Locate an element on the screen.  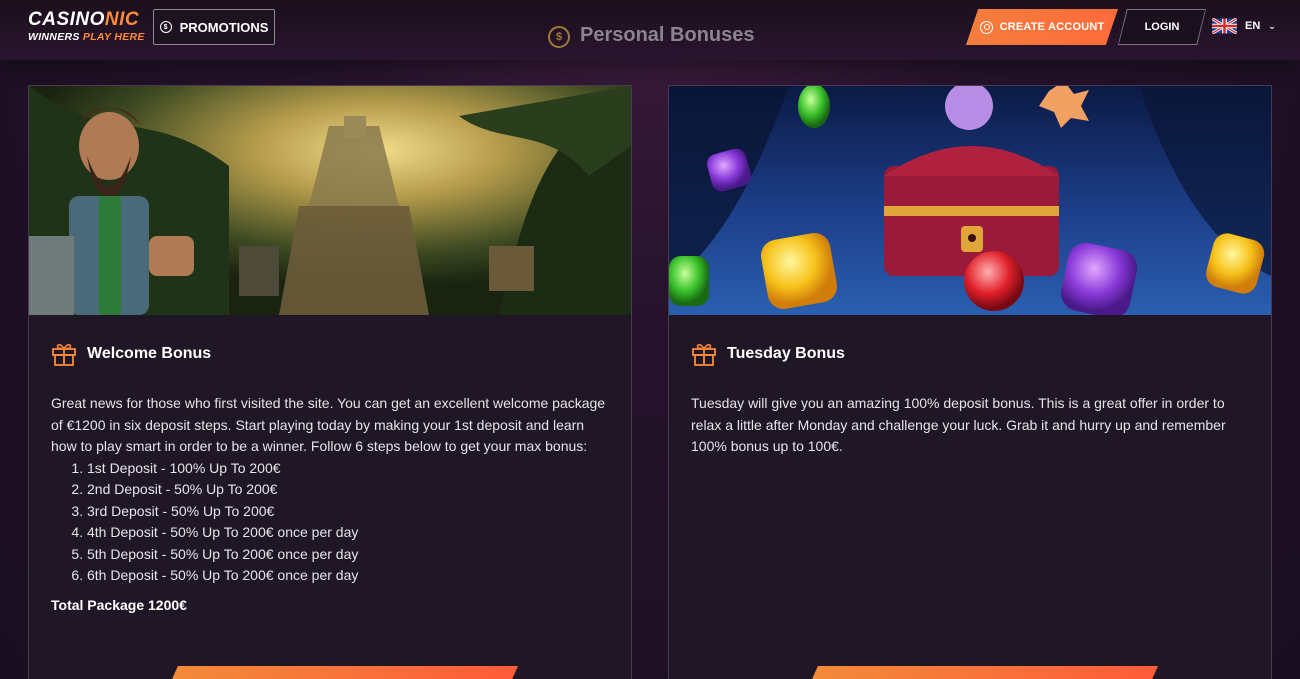
user-icon is located at coordinates (986, 27).